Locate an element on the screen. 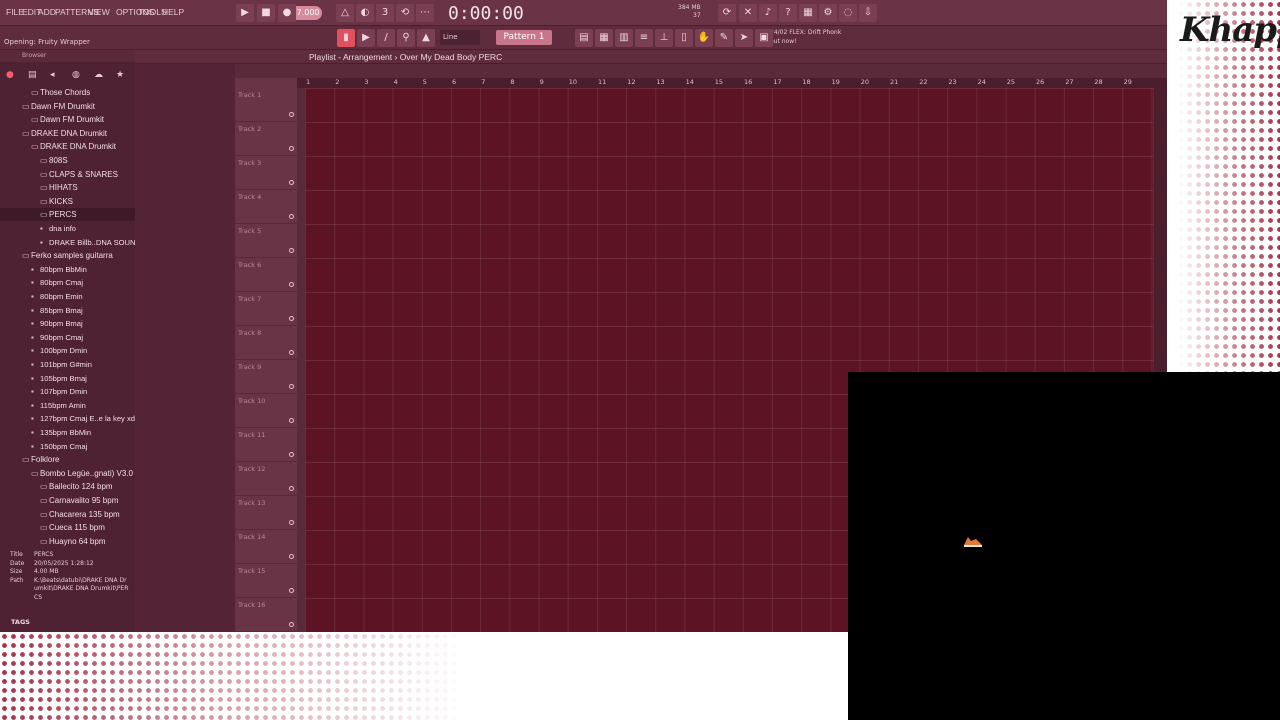  track-header: Track 11 is located at coordinates (266, 445).